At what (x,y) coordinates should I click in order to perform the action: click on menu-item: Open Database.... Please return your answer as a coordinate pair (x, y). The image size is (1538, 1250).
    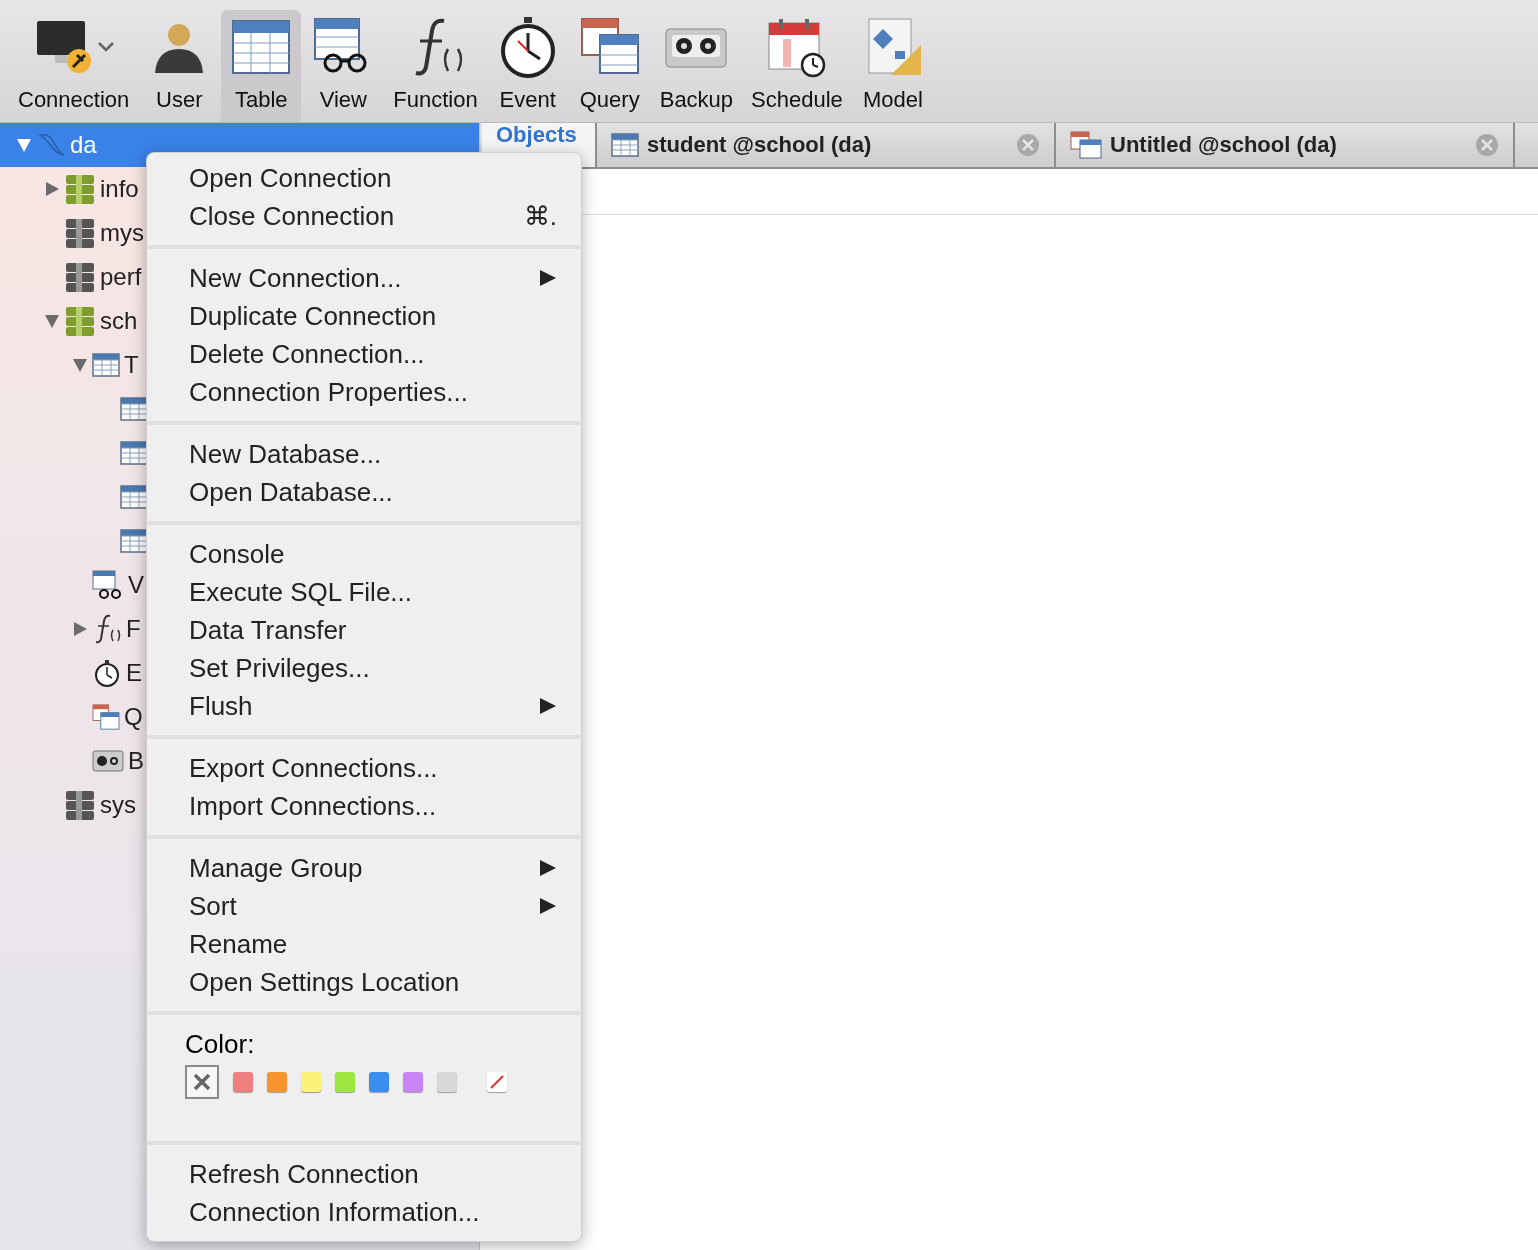
    Looking at the image, I should click on (364, 492).